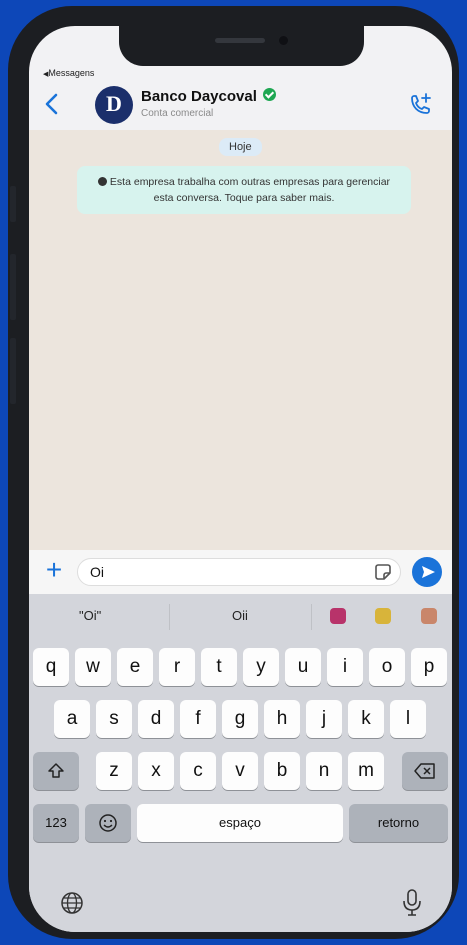 The width and height of the screenshot is (467, 945). Describe the element at coordinates (282, 771) in the screenshot. I see `key-b: b` at that location.